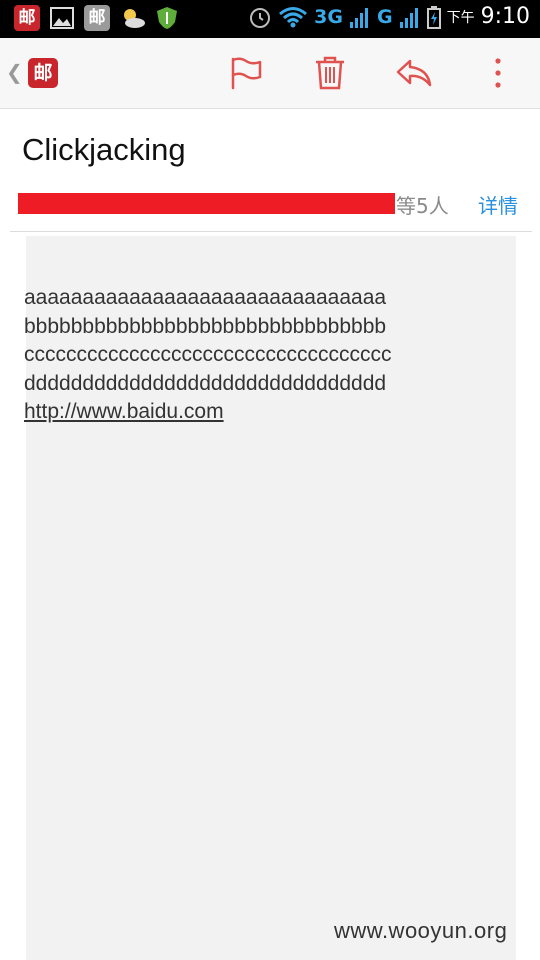 This screenshot has height=960, width=540. What do you see at coordinates (271, 231) in the screenshot?
I see `header-divider` at bounding box center [271, 231].